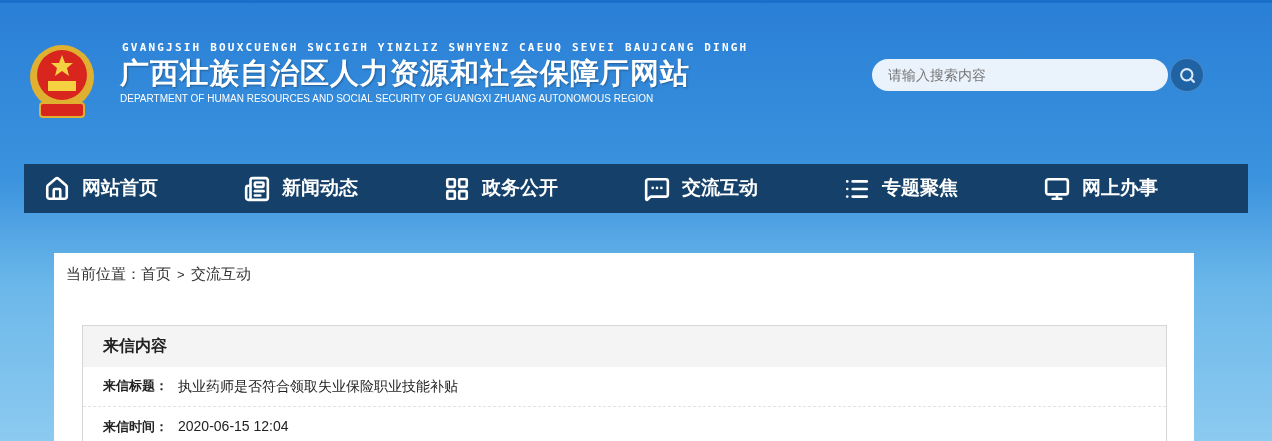 The width and height of the screenshot is (1272, 441). Describe the element at coordinates (524, 188) in the screenshot. I see `nav-item: 政务公开` at that location.